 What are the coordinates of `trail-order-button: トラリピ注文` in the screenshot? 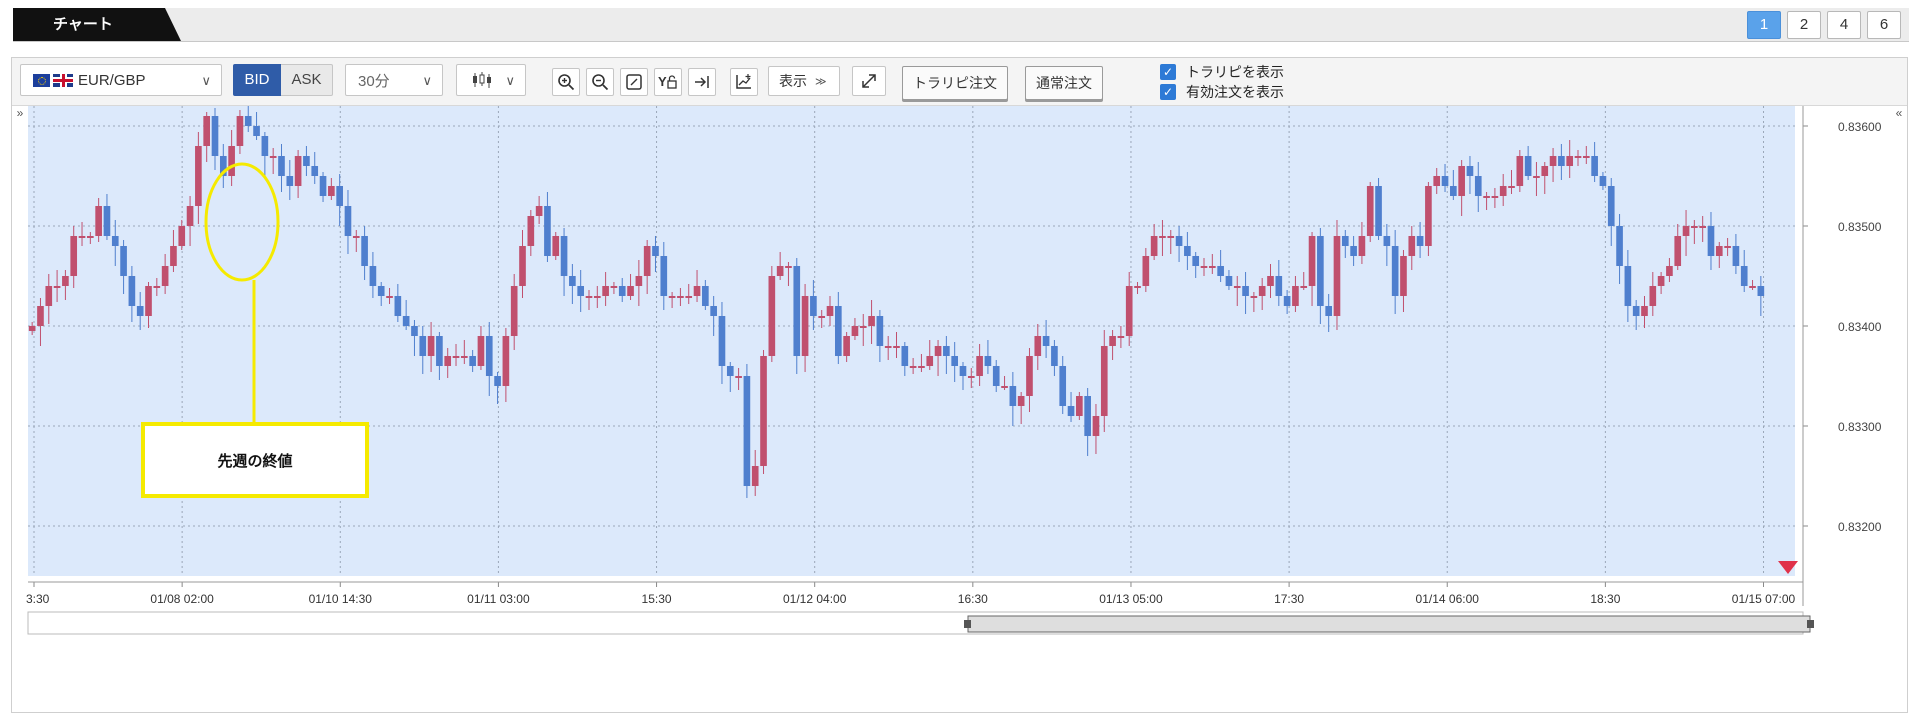 It's located at (955, 83).